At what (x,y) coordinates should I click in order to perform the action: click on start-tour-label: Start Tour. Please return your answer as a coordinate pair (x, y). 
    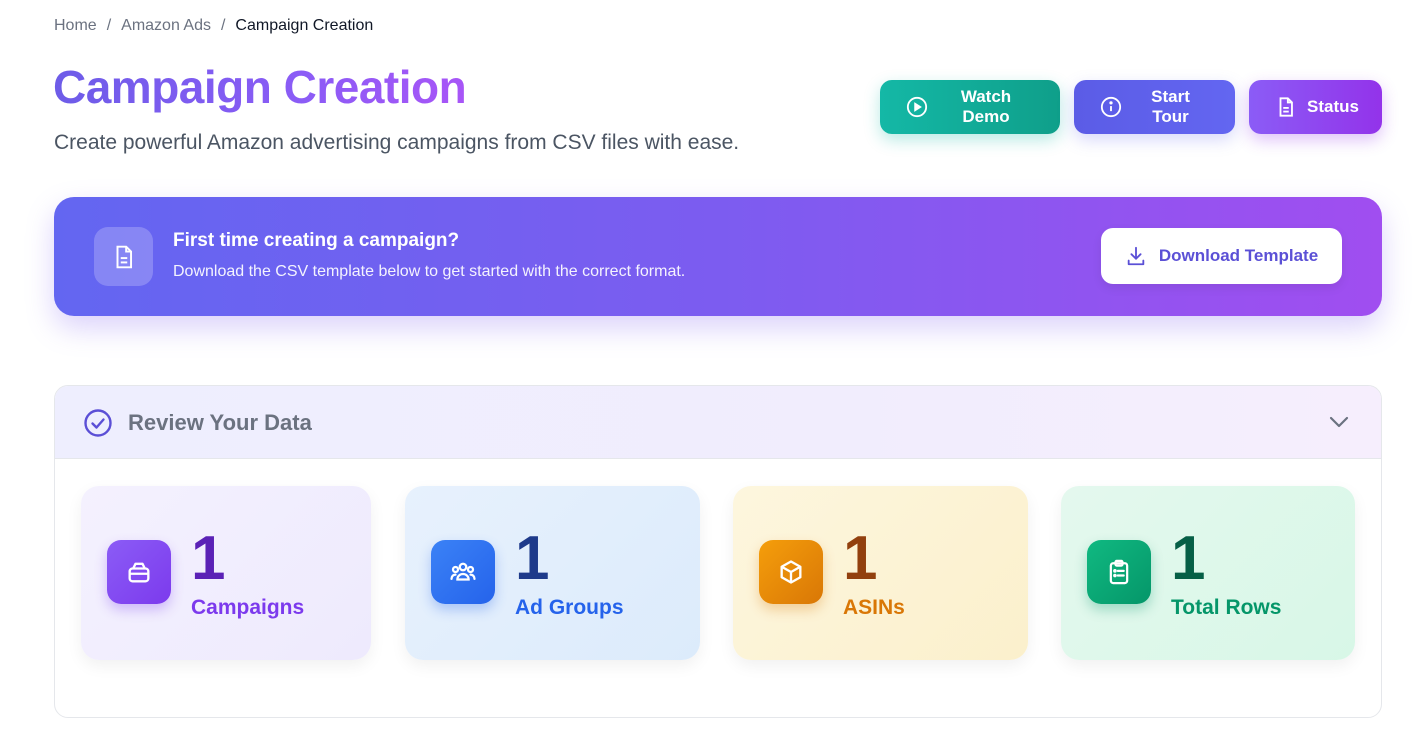
    Looking at the image, I should click on (1170, 106).